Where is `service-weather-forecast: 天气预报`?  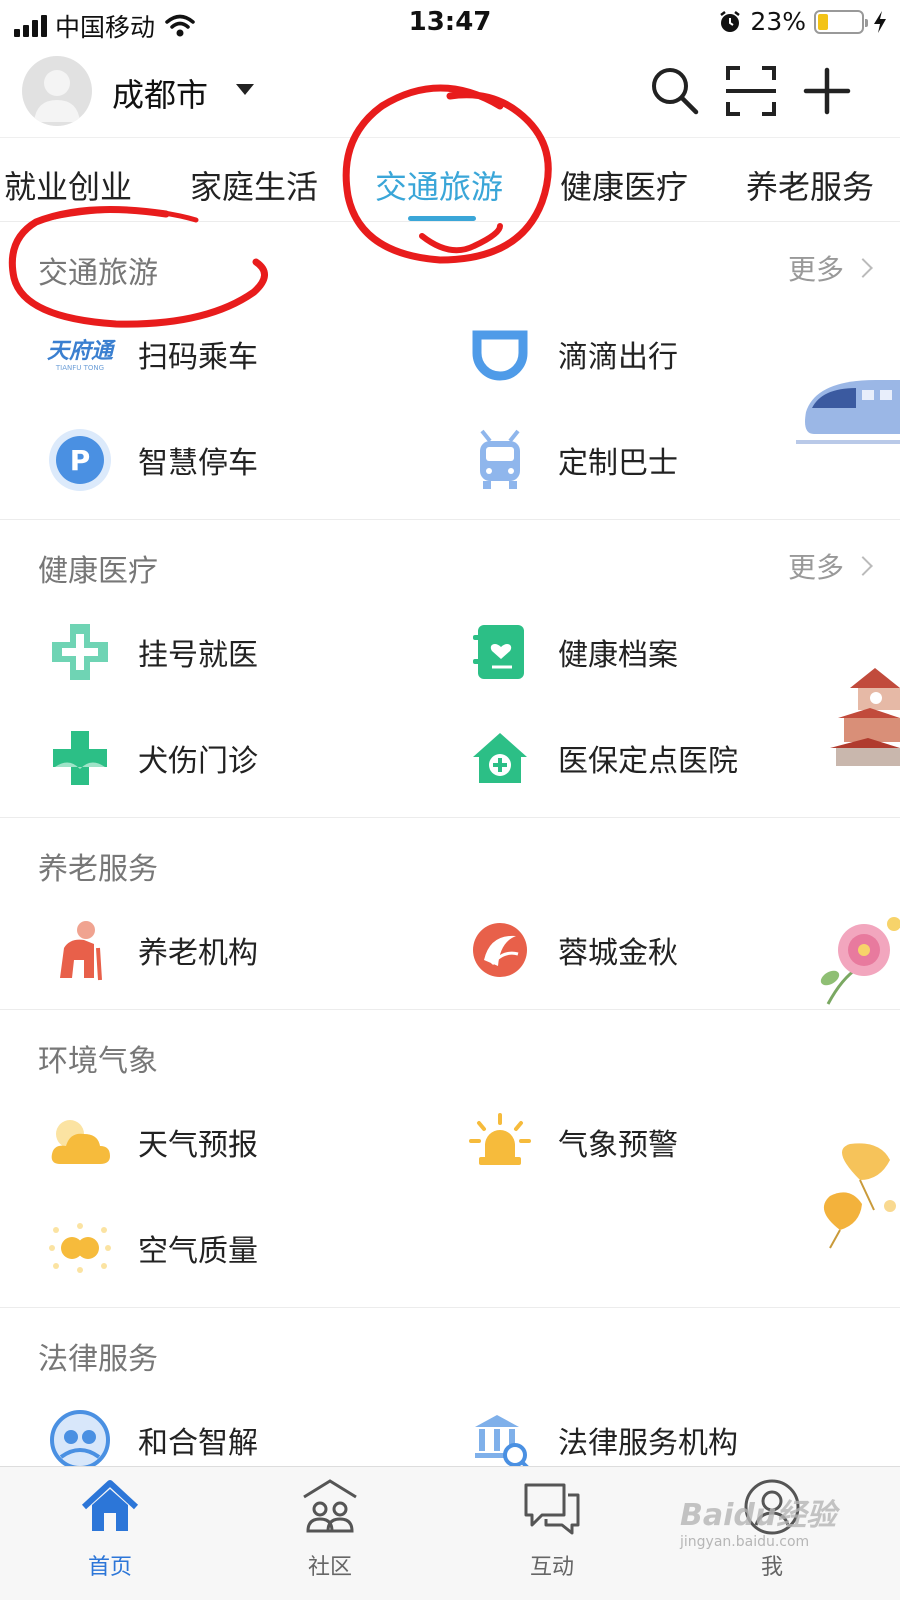 service-weather-forecast: 天气预报 is located at coordinates (151, 1142).